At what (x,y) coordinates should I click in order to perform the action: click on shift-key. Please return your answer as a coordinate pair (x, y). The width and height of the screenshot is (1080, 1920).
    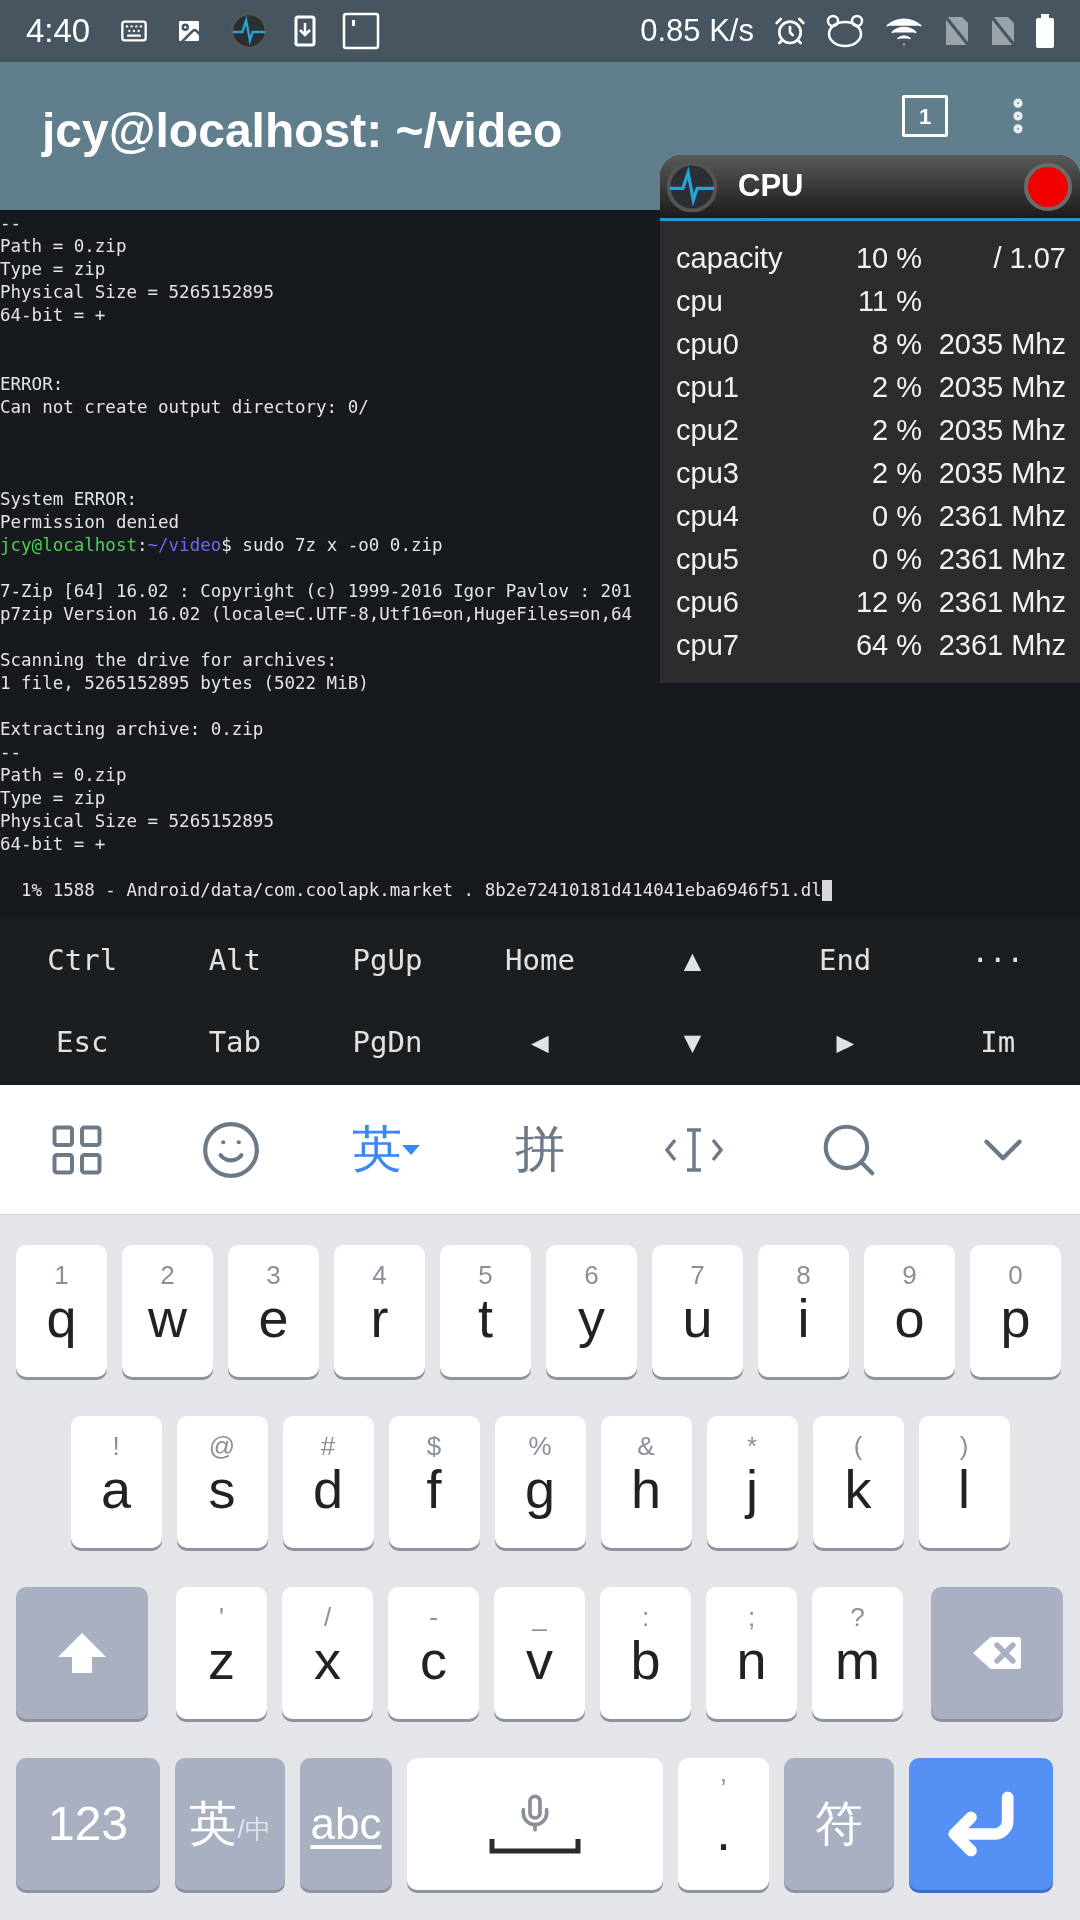
    Looking at the image, I should click on (82, 1653).